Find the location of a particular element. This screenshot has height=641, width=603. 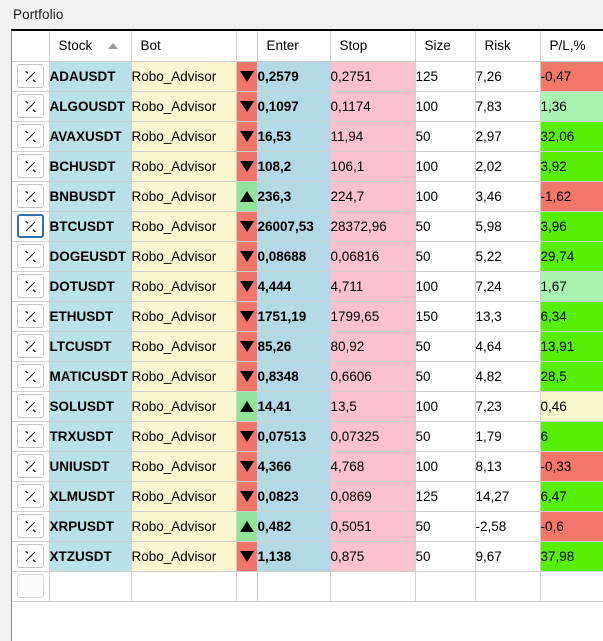

triangle-up-icon is located at coordinates (246, 526).